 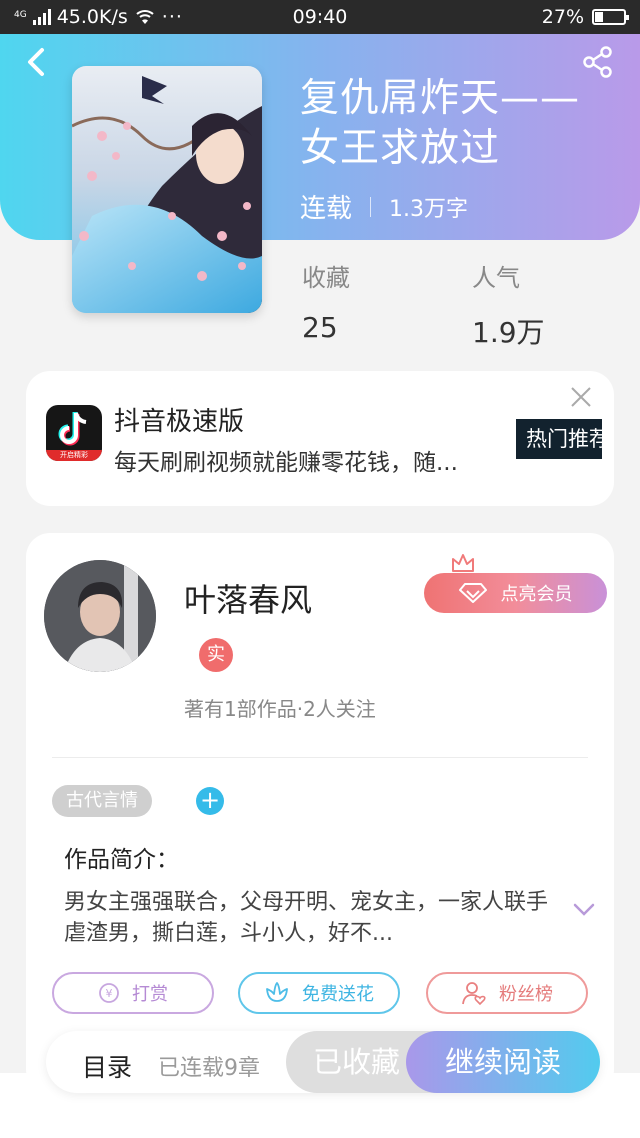 I want to click on author-name: 叶落春风, so click(x=248, y=598).